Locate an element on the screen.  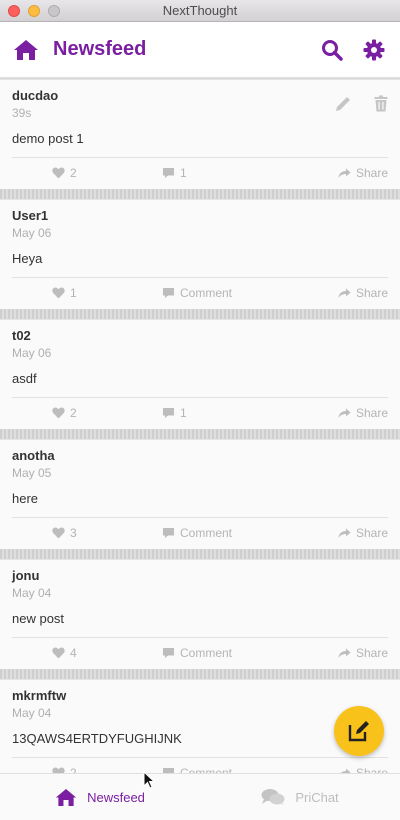
post-author: ducdao is located at coordinates (200, 96).